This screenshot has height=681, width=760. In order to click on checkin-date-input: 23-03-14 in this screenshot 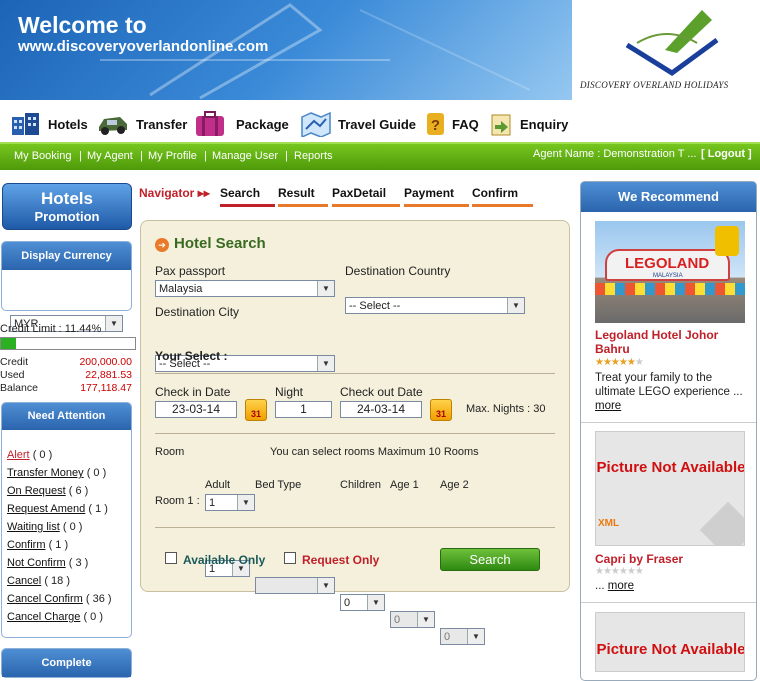, I will do `click(196, 409)`.